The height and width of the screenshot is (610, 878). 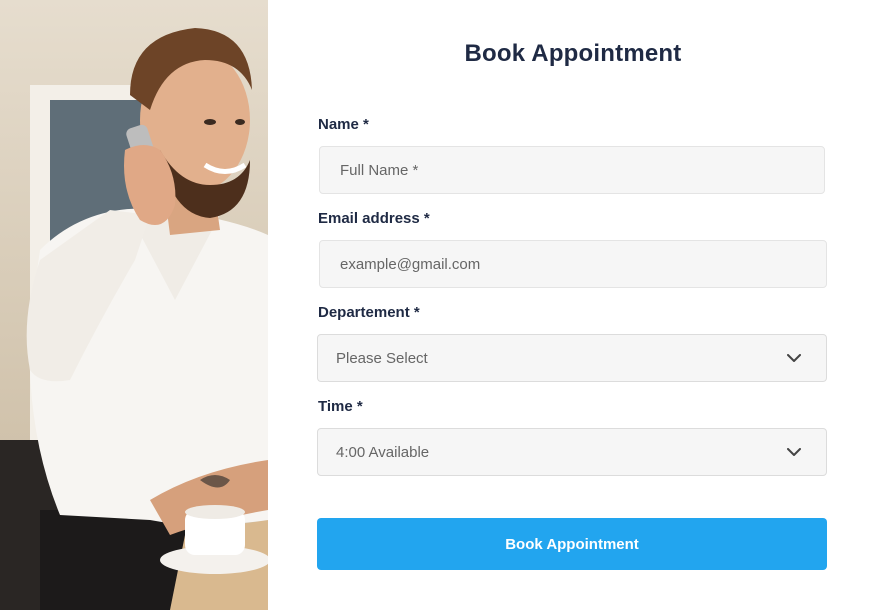 What do you see at coordinates (382, 358) in the screenshot?
I see `department-selected-value: Please Select` at bounding box center [382, 358].